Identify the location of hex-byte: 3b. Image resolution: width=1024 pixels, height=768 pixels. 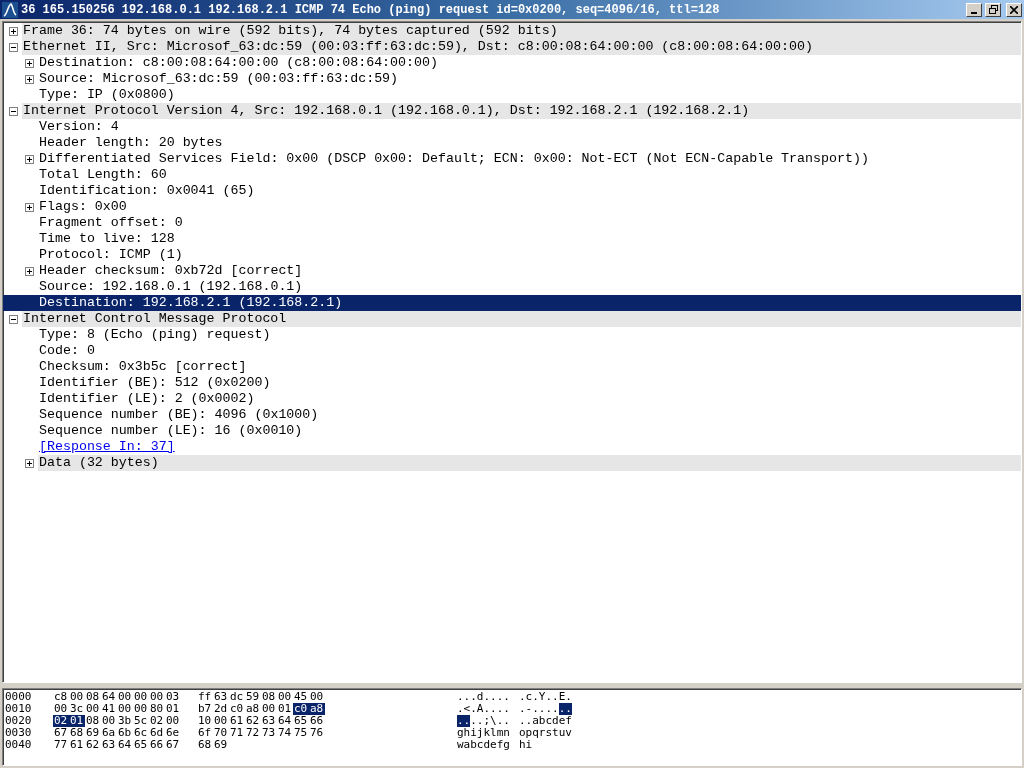
(125, 721).